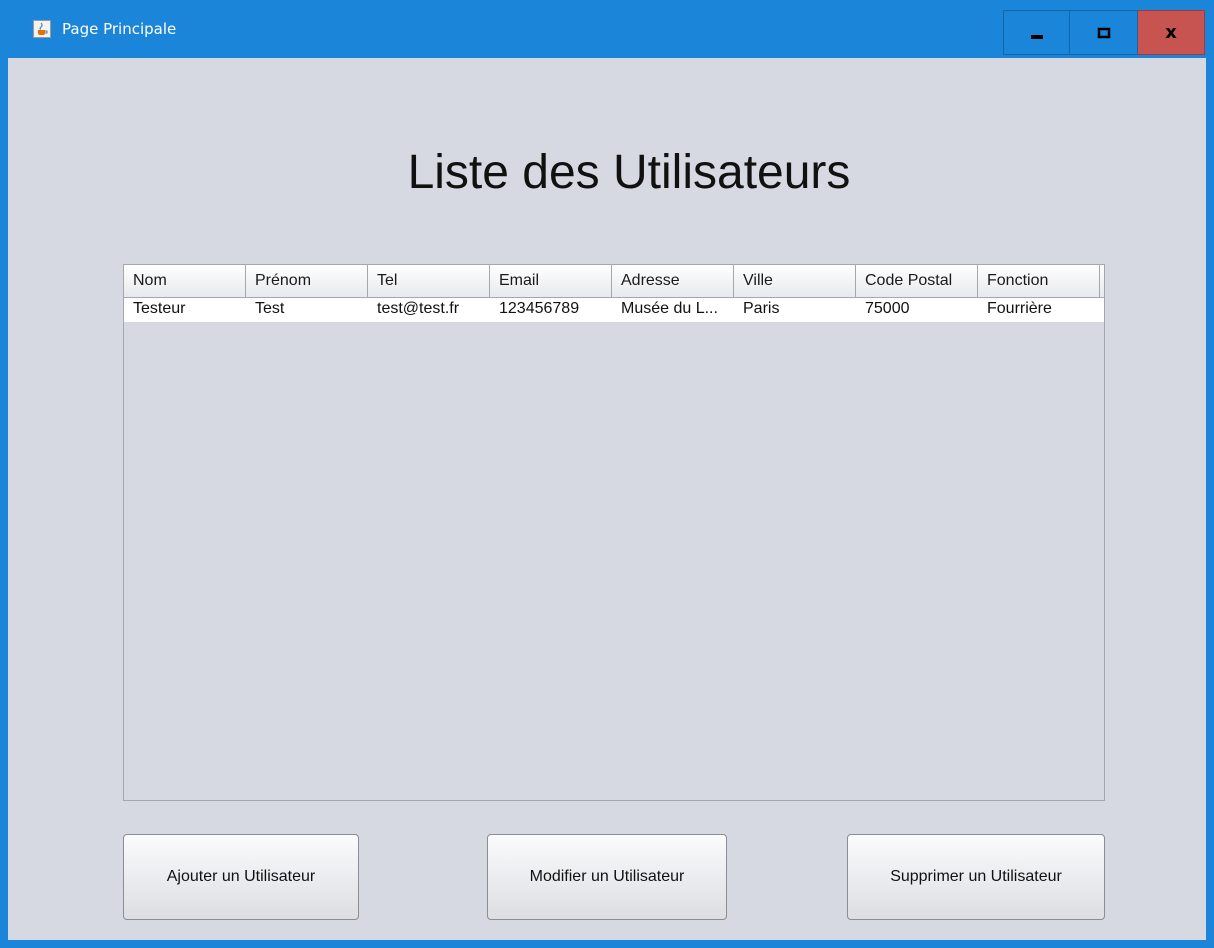  What do you see at coordinates (307, 281) in the screenshot?
I see `column-header-prenom: Prénom` at bounding box center [307, 281].